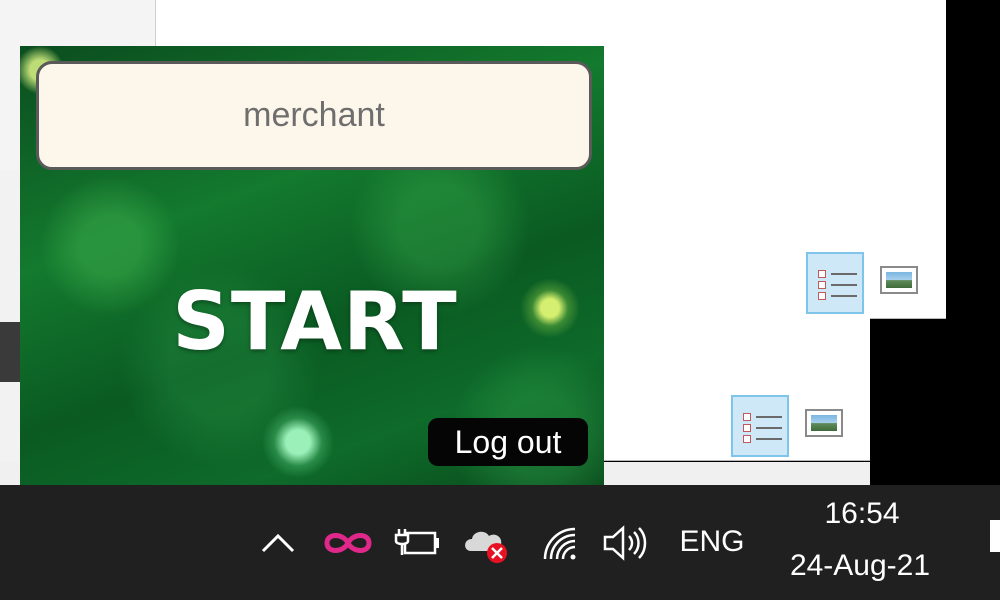 This screenshot has height=600, width=1000. Describe the element at coordinates (560, 543) in the screenshot. I see `wifi-icon` at that location.